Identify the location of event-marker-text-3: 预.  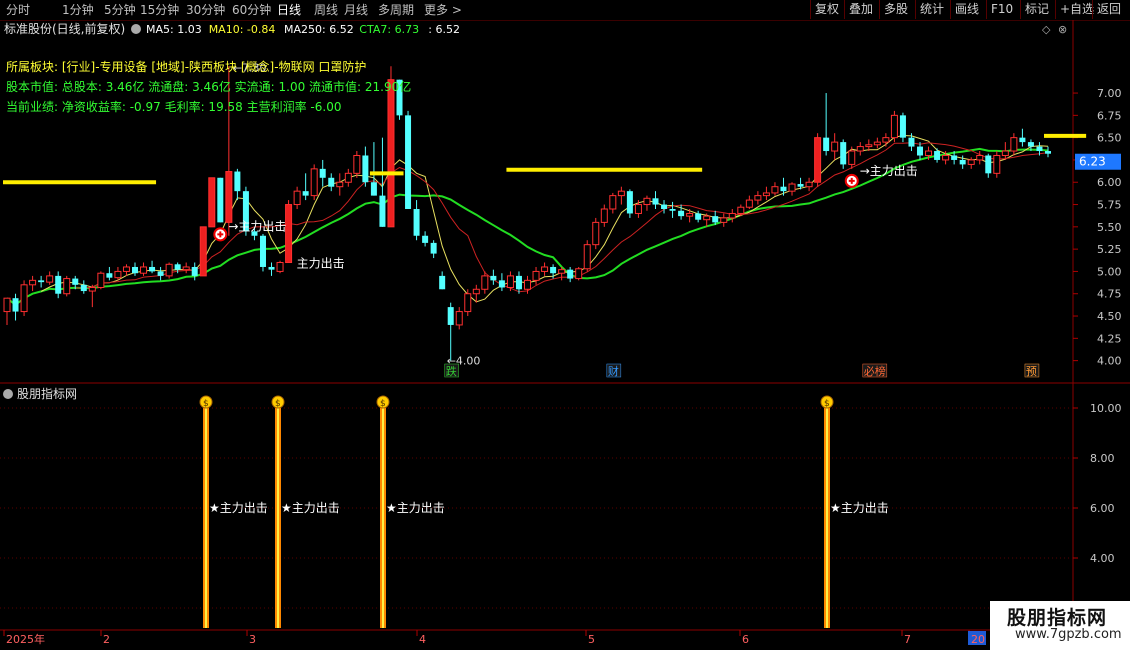
(1031, 371).